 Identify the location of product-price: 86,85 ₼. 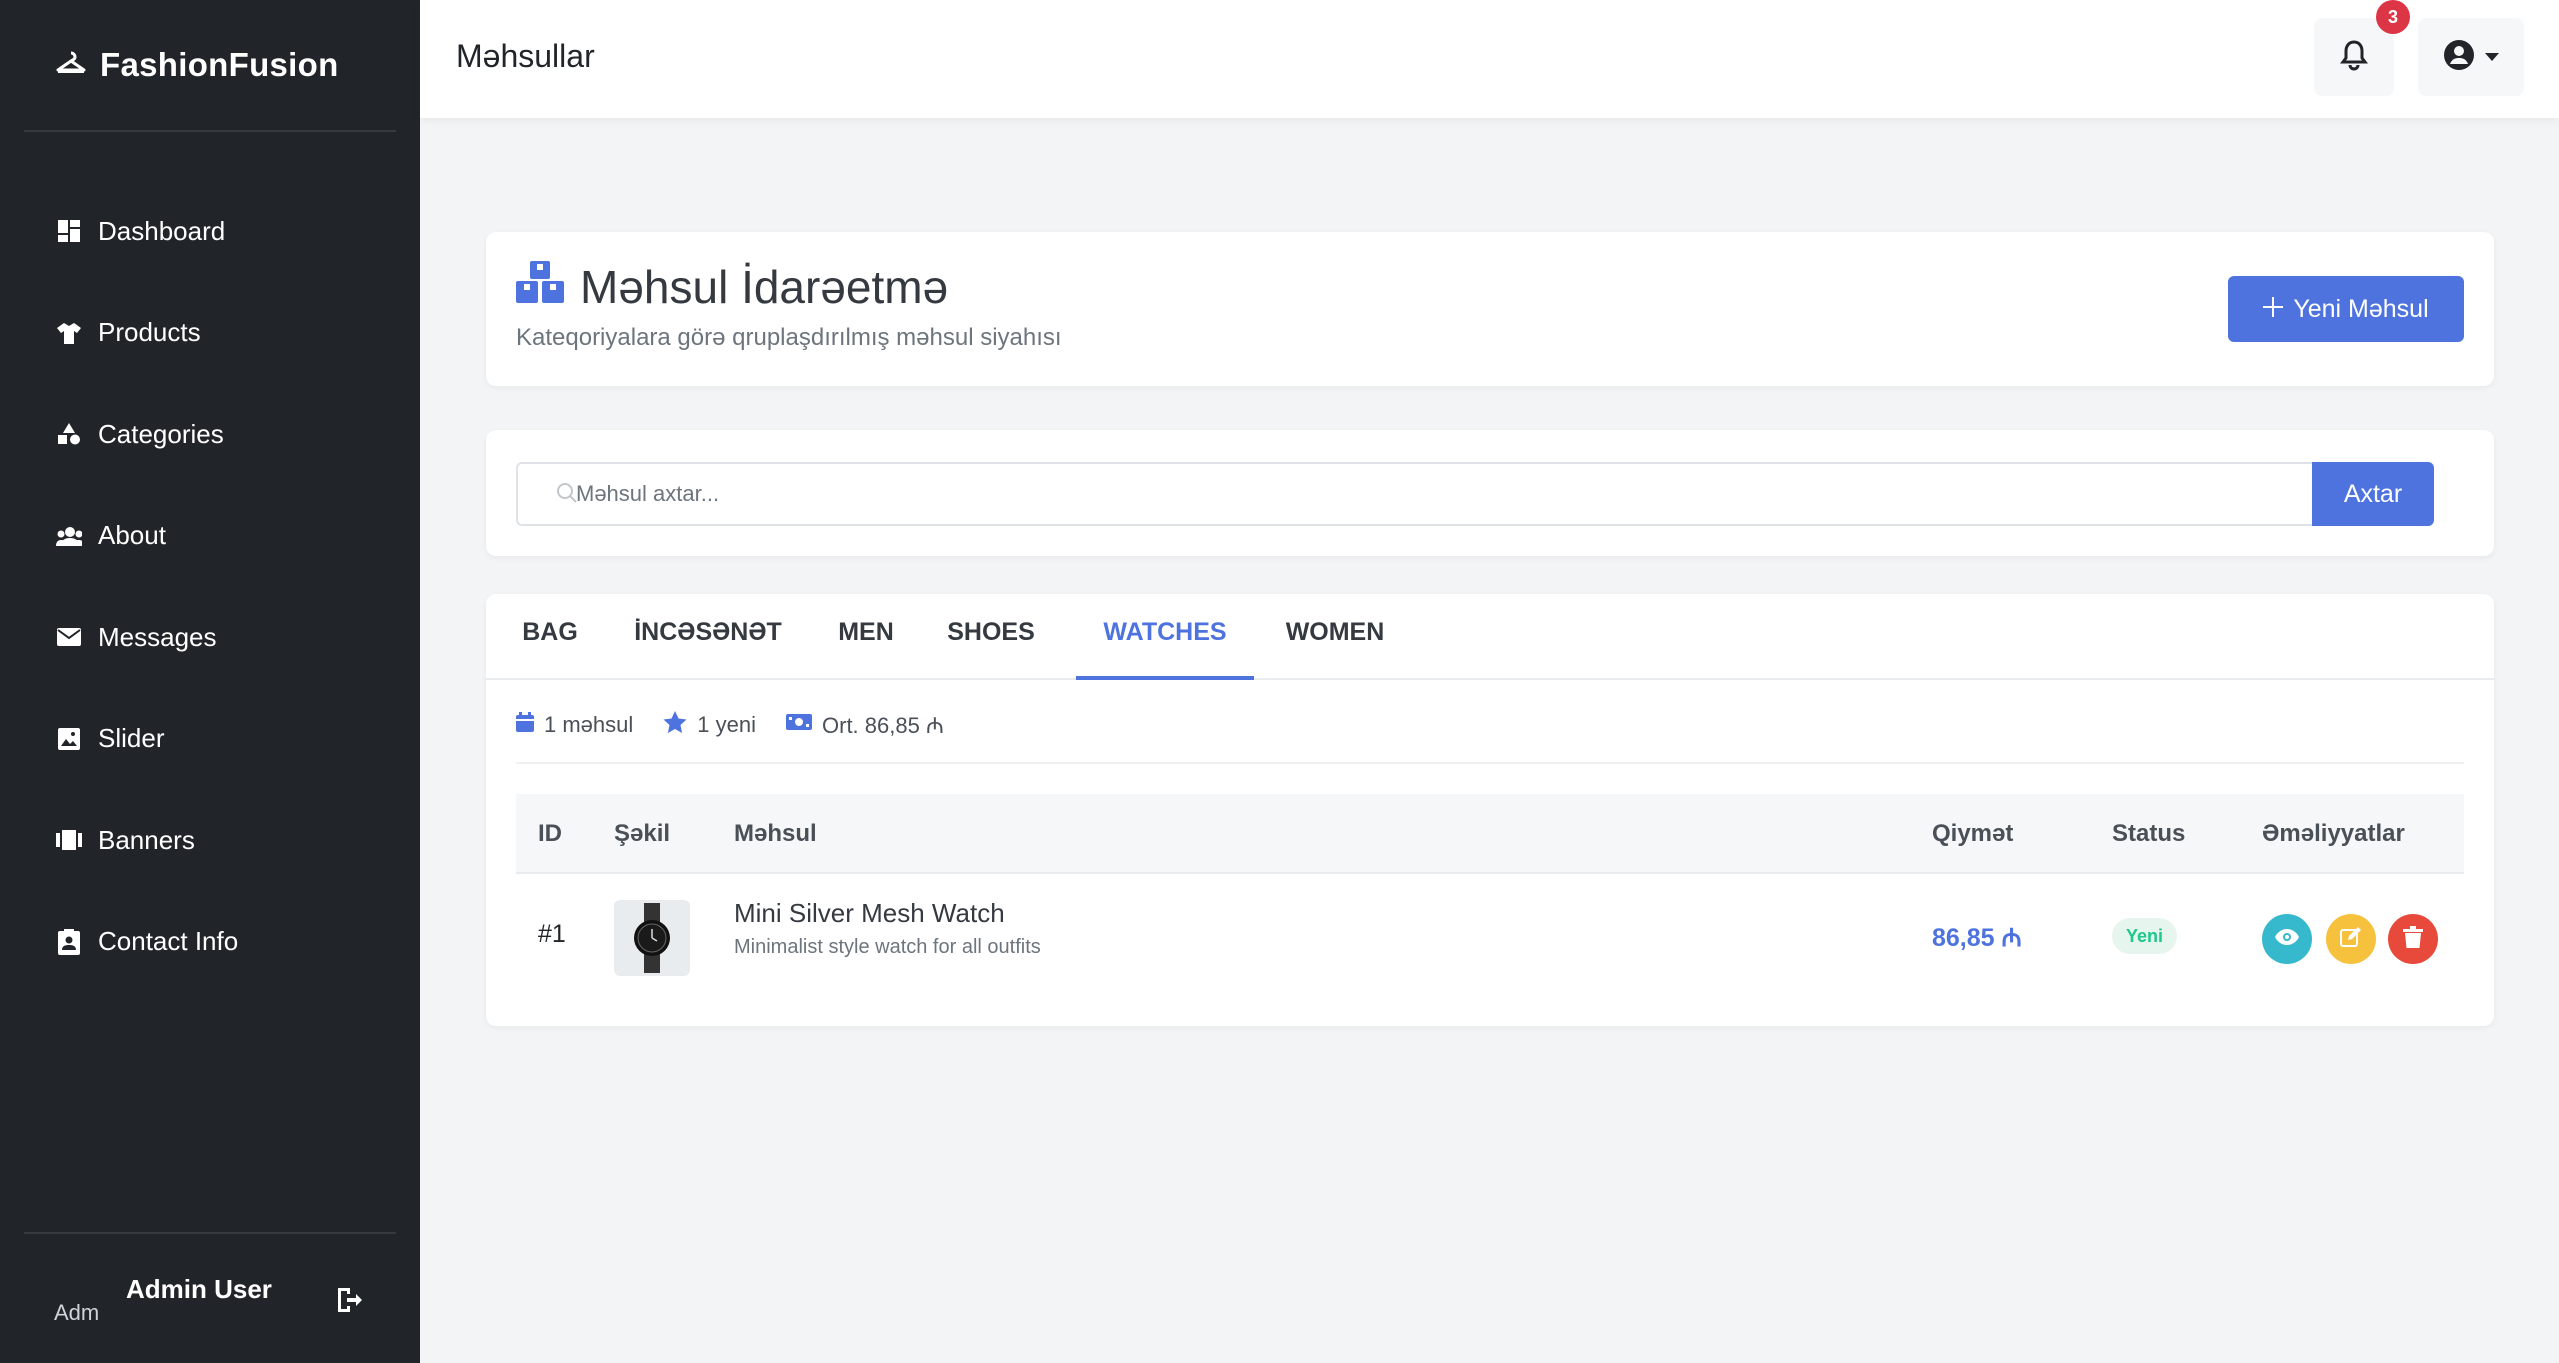
(1977, 938).